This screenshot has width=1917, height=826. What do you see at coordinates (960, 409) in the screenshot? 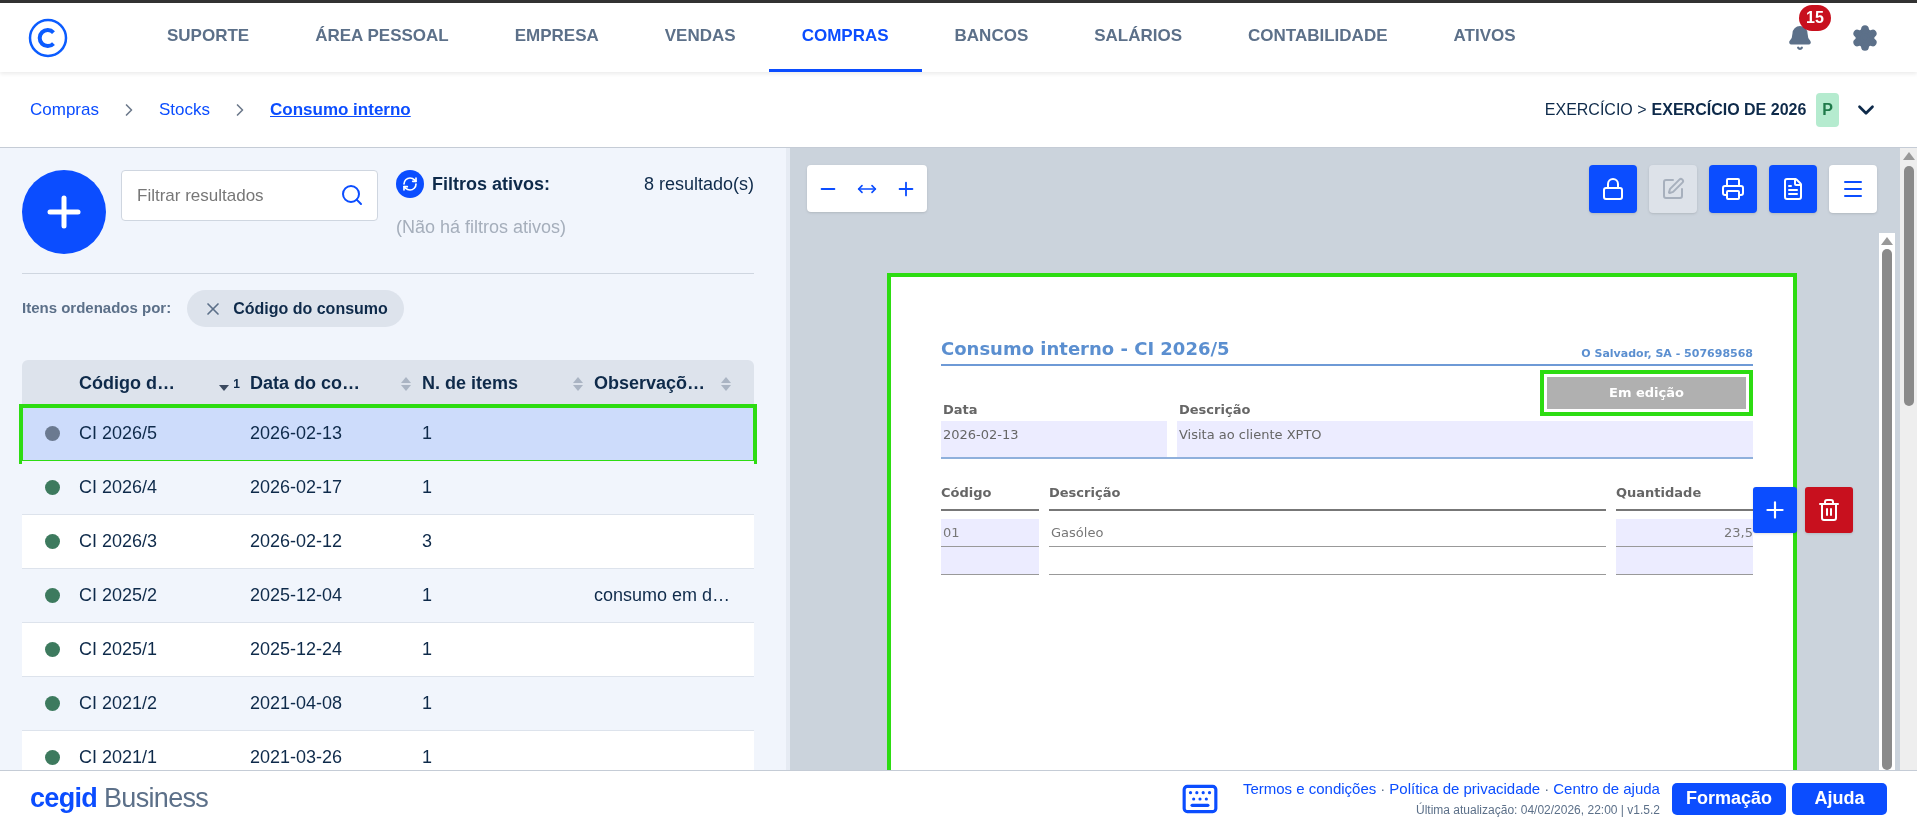
I see `field-label: Data` at bounding box center [960, 409].